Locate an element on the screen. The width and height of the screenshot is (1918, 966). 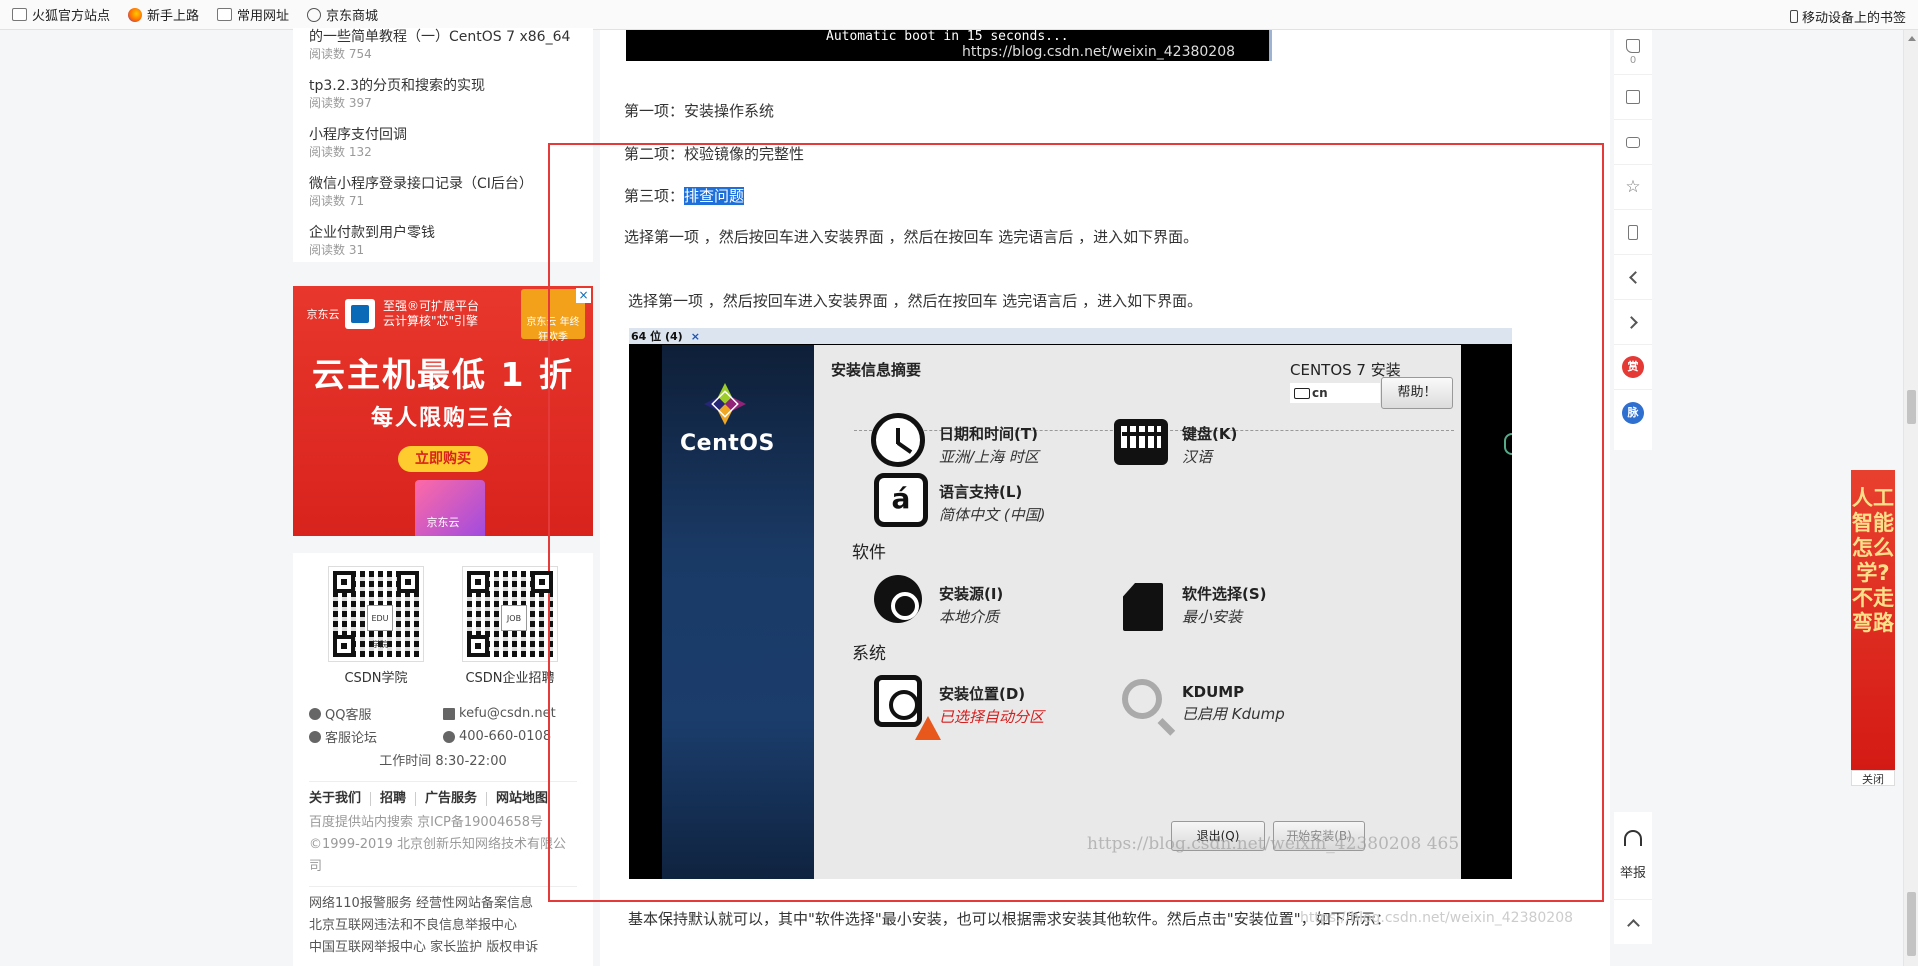
qr-csdn-edu: EDU 学院 CSDN学院 is located at coordinates (376, 626).